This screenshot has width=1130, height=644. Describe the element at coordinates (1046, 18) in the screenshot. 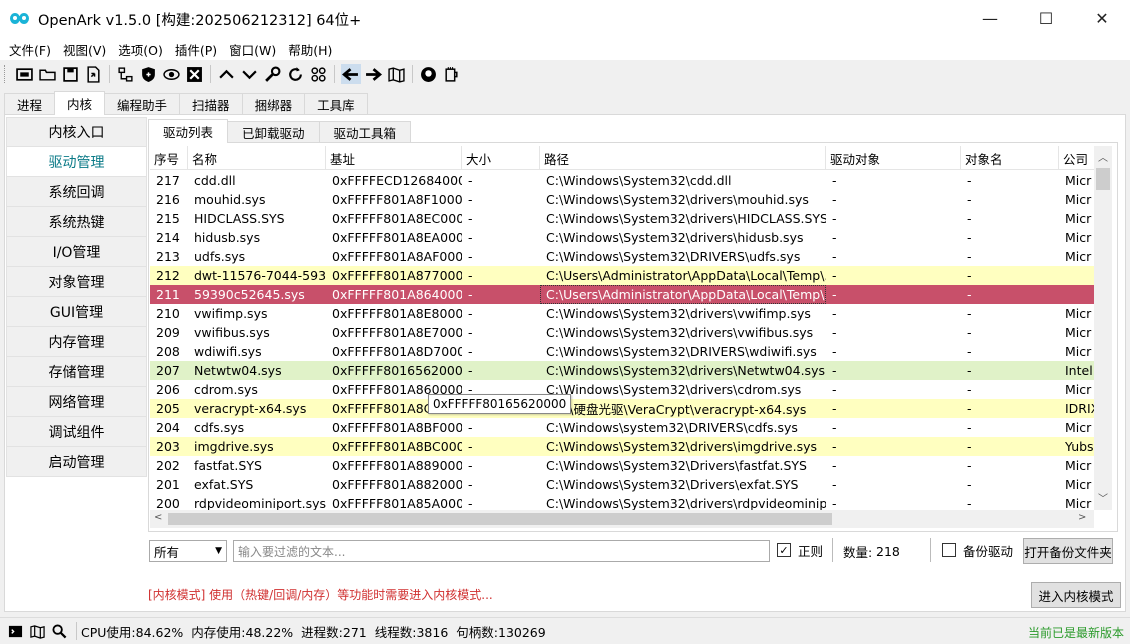

I see `maximize-button: ☐` at that location.